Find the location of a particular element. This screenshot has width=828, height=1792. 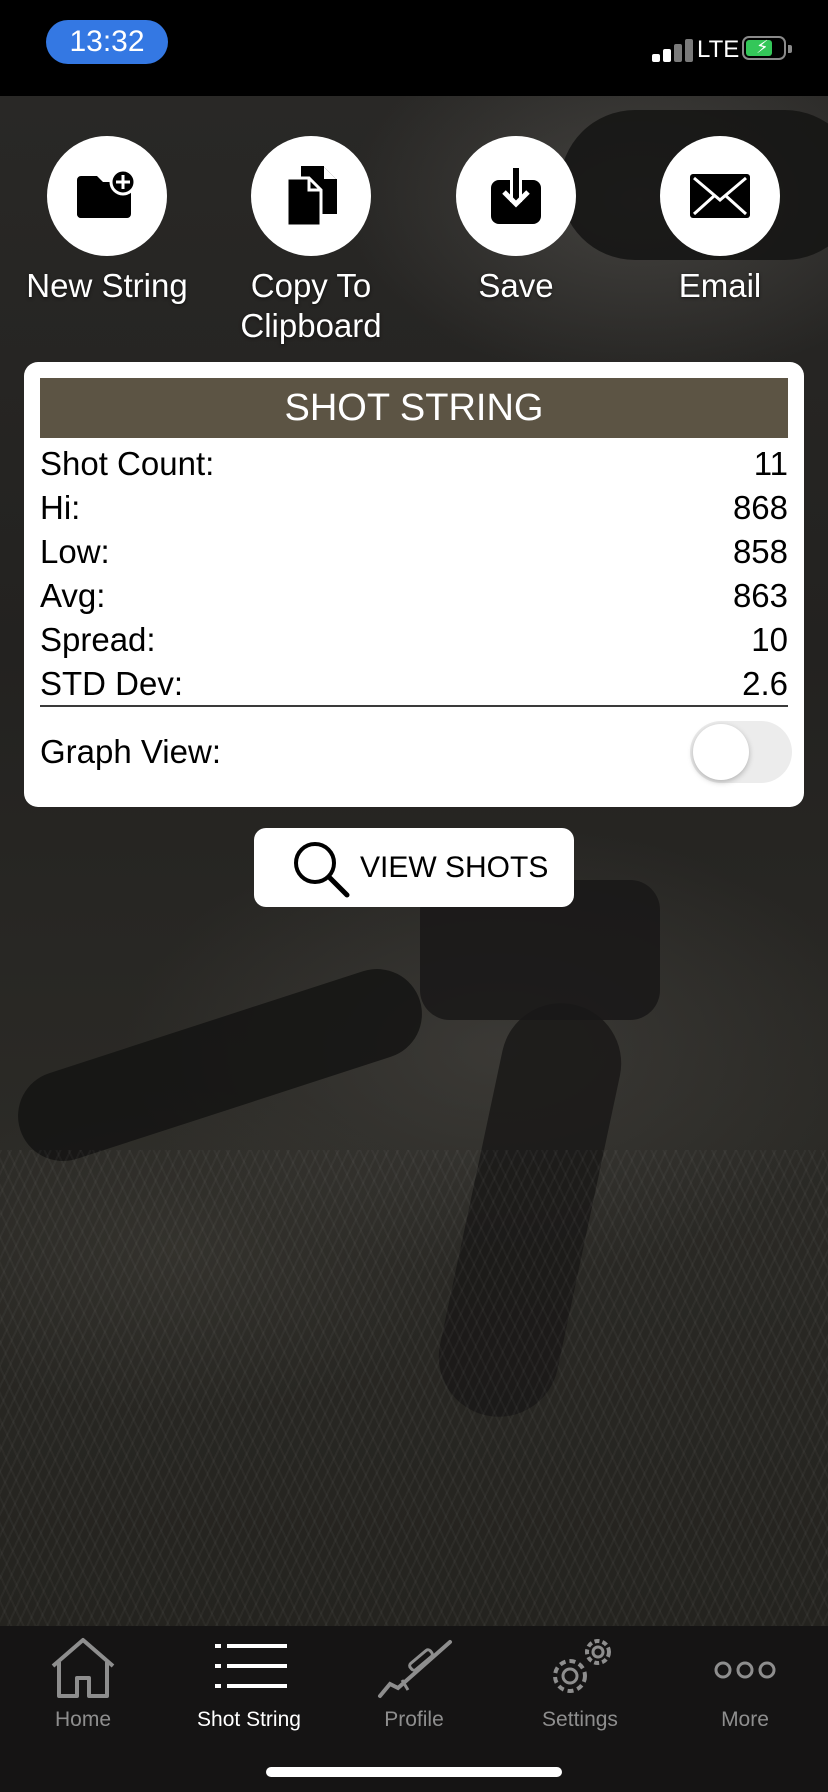

stat-value: 10 is located at coordinates (769, 639).